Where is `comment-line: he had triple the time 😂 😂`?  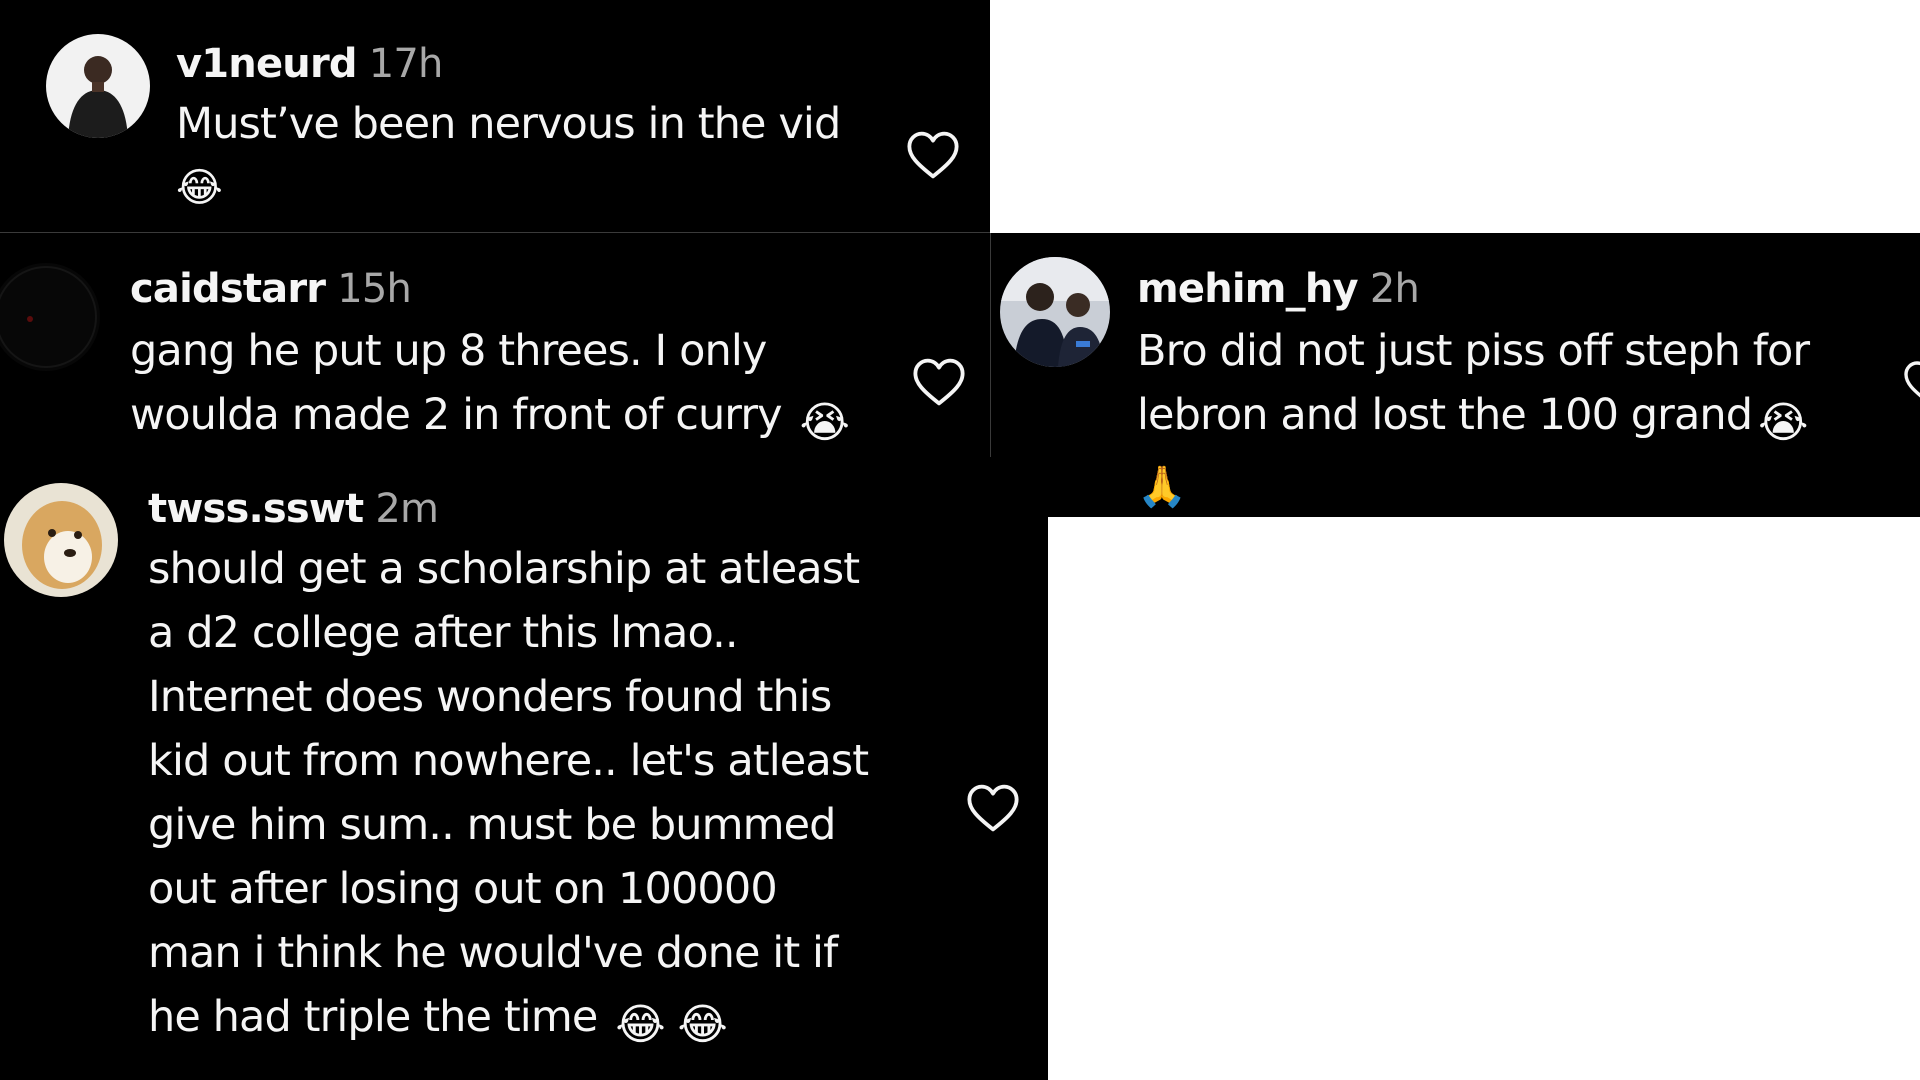 comment-line: he had triple the time 😂 😂 is located at coordinates (508, 1021).